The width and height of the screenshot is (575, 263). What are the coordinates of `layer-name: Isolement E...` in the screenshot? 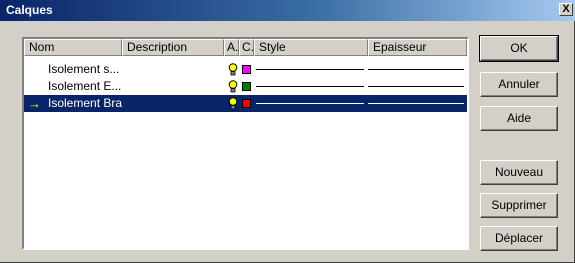 It's located at (85, 86).